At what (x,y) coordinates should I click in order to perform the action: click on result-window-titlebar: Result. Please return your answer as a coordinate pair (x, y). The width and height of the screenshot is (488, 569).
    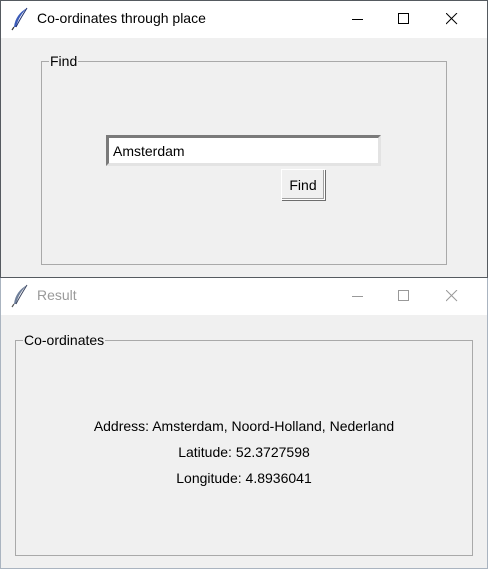
    Looking at the image, I should click on (244, 296).